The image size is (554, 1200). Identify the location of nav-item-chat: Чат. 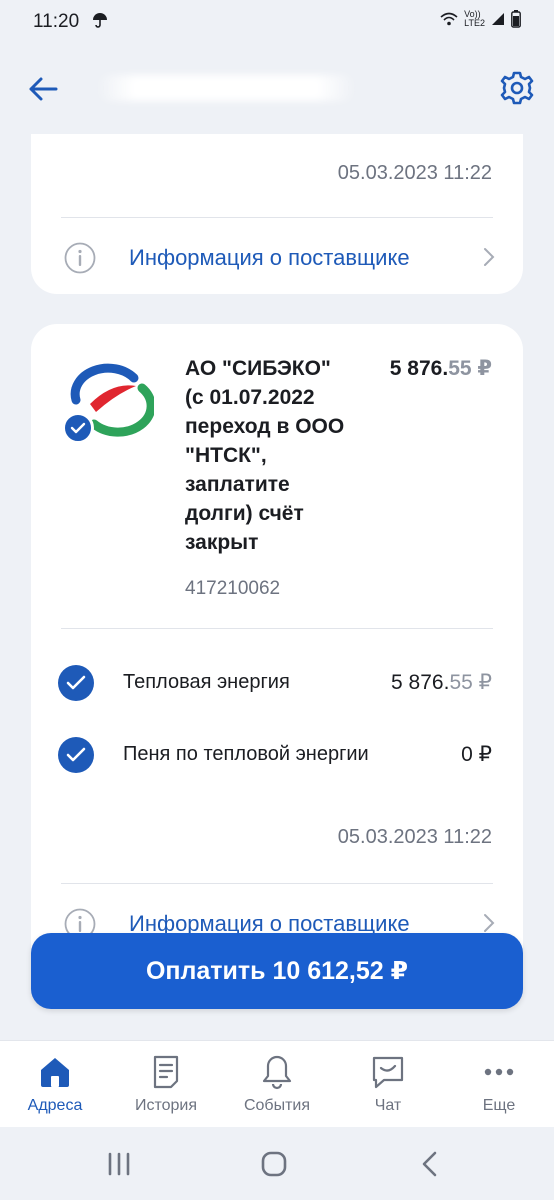
(388, 1084).